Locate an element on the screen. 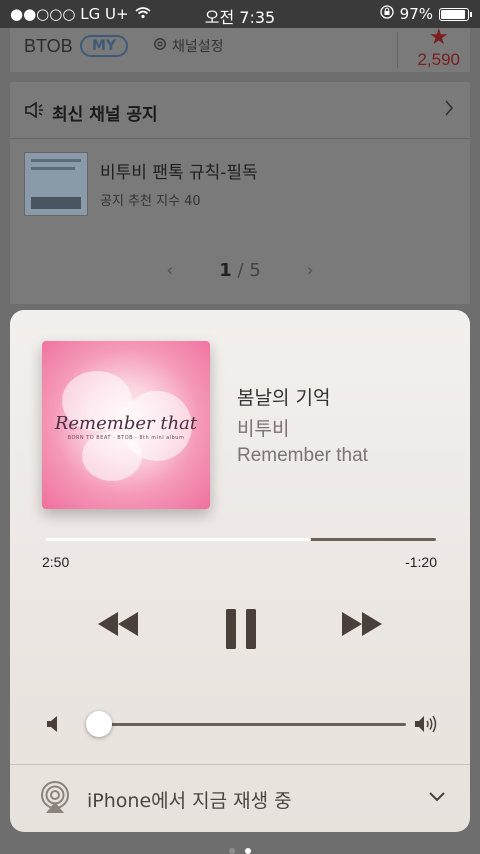 The height and width of the screenshot is (854, 480). pager-current: 1 is located at coordinates (225, 270).